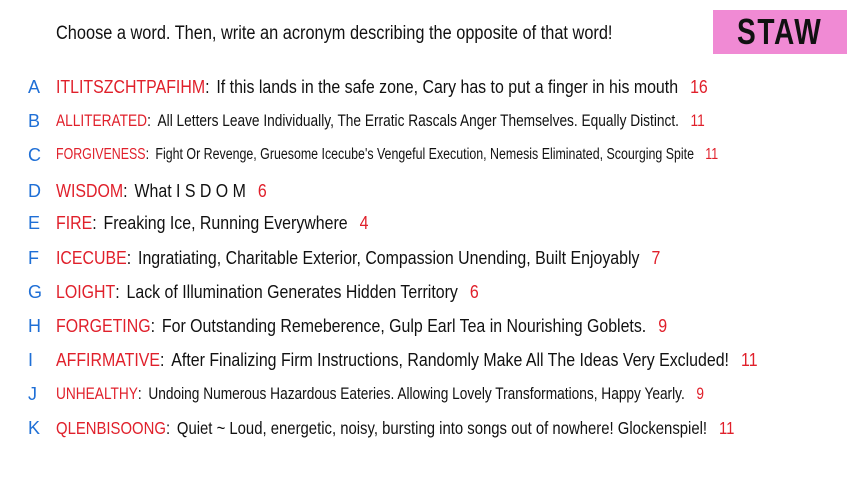  I want to click on row-content: WISDOM: What I S D O M 6, so click(161, 191).